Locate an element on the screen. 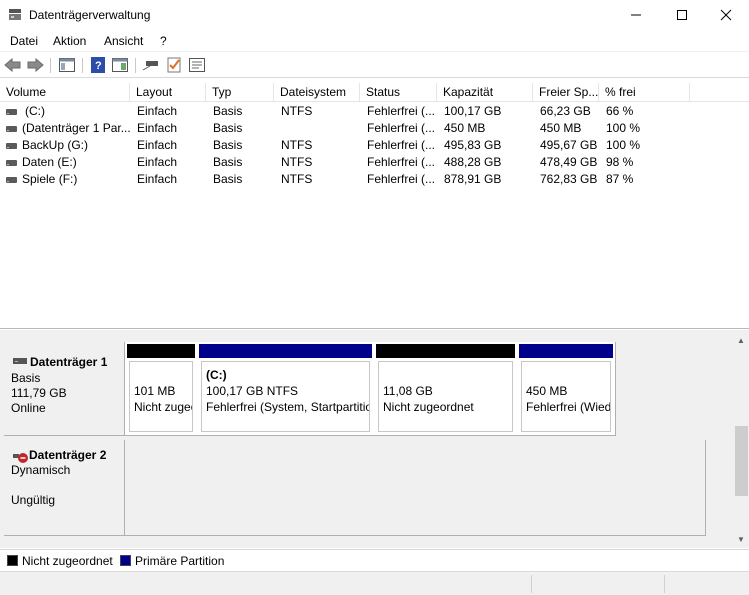  connect-disk-icon is located at coordinates (150, 66).